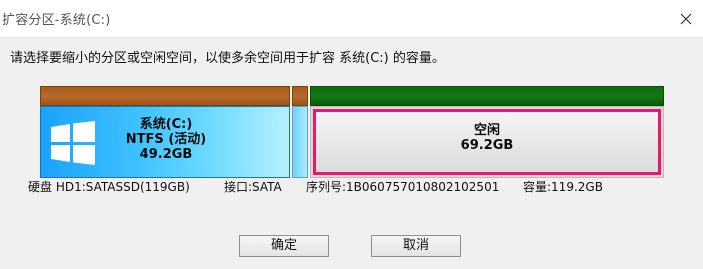  I want to click on disk-serial: 序列号:1B060757010802102501, so click(403, 187).